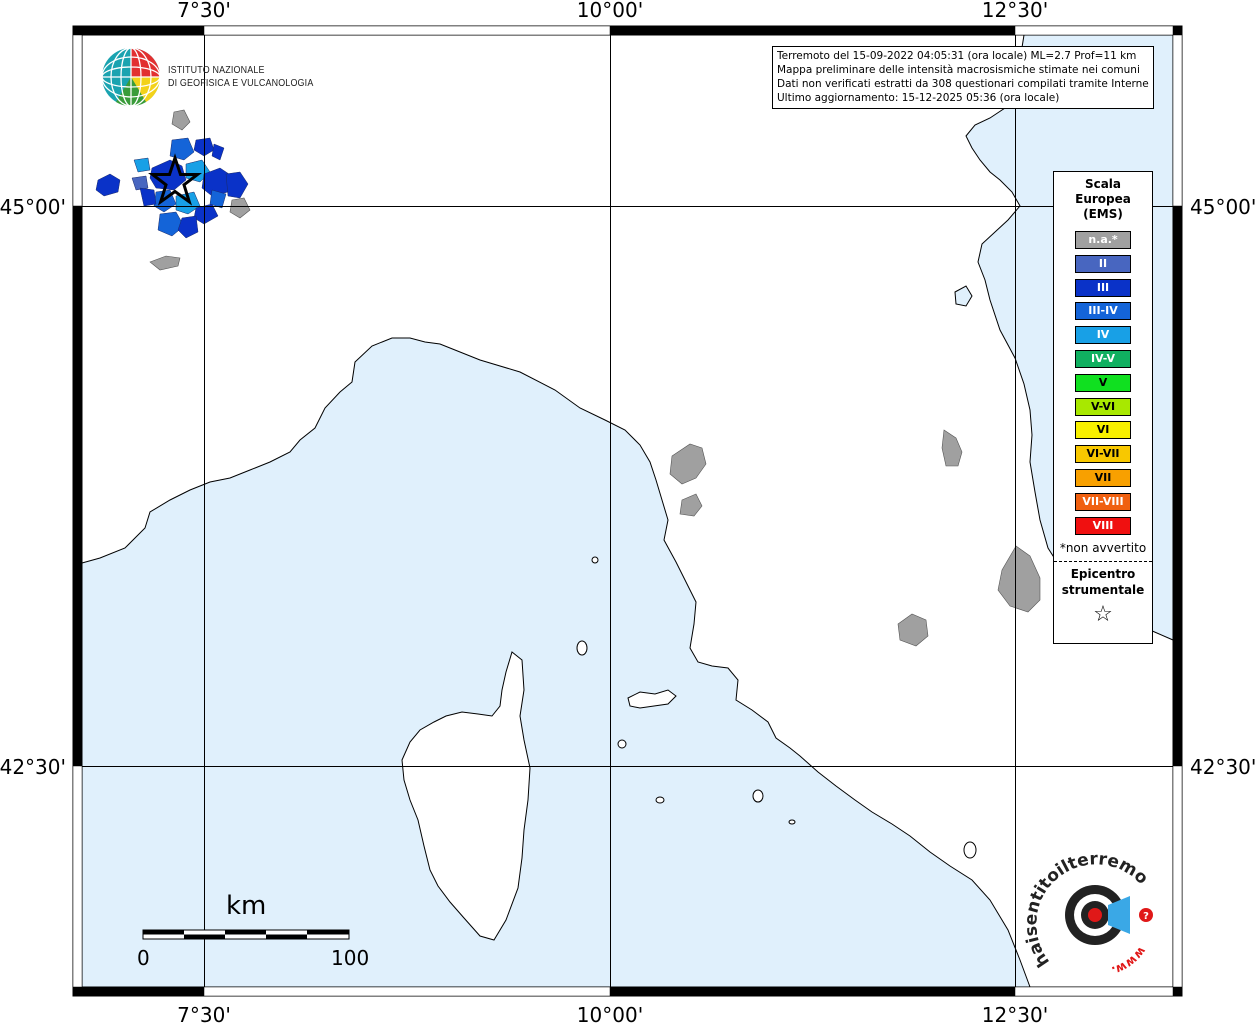  I want to click on lon-label-top-3: 12°30', so click(1015, 11).